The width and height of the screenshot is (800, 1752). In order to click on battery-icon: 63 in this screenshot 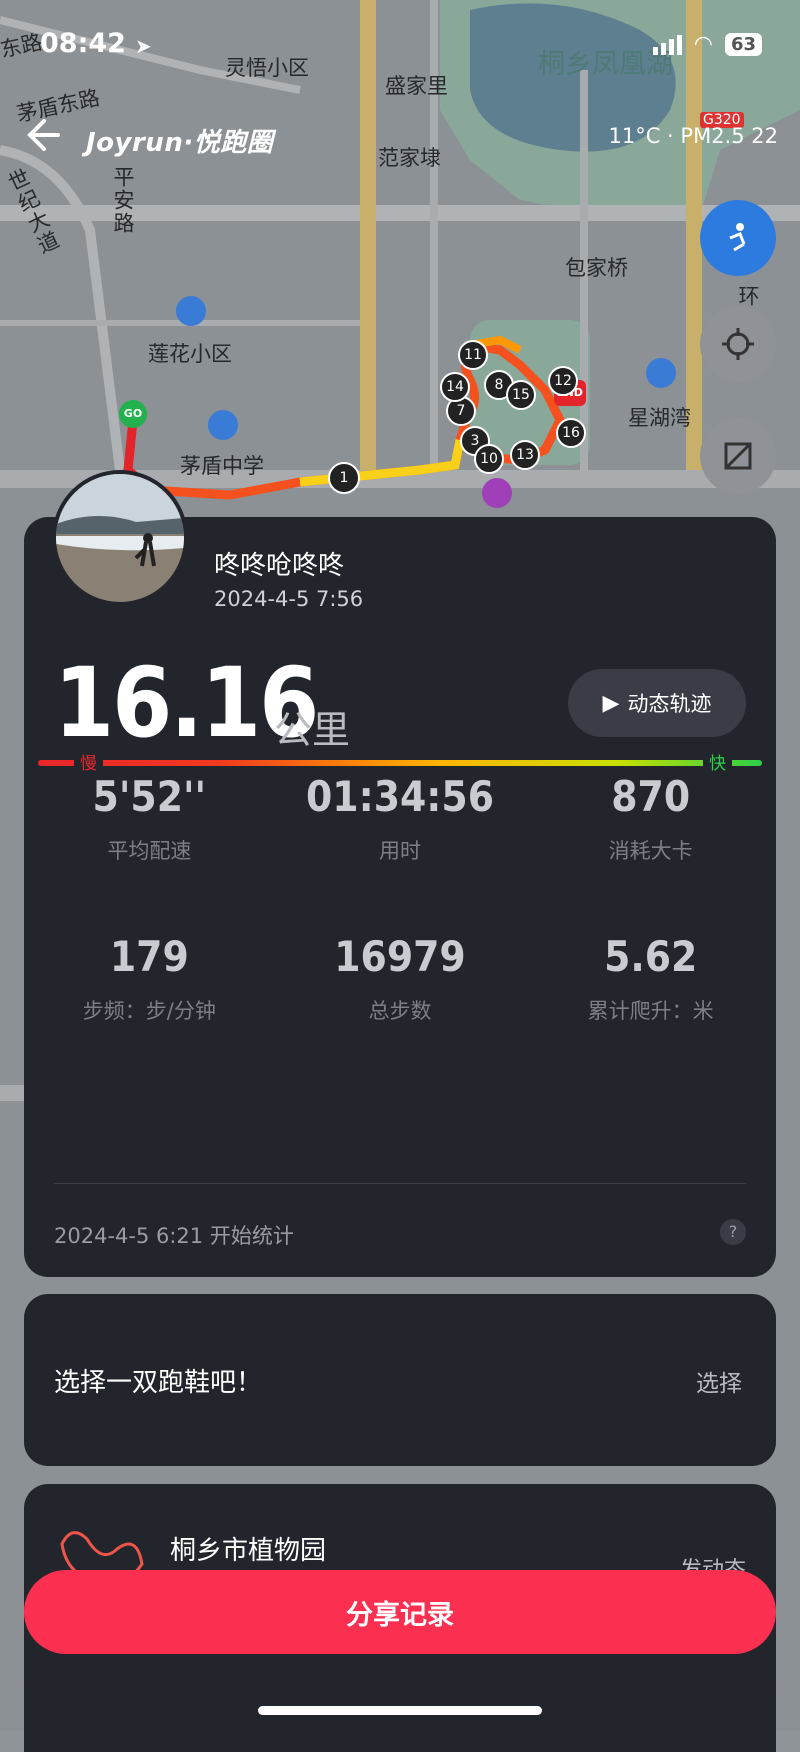, I will do `click(743, 44)`.